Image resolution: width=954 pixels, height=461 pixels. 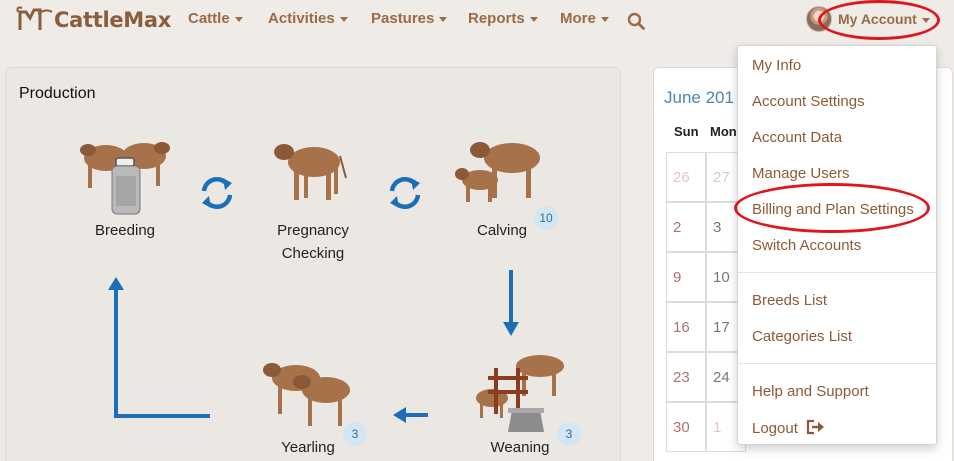 What do you see at coordinates (502, 230) in the screenshot?
I see `stage-calving-label: Calving` at bounding box center [502, 230].